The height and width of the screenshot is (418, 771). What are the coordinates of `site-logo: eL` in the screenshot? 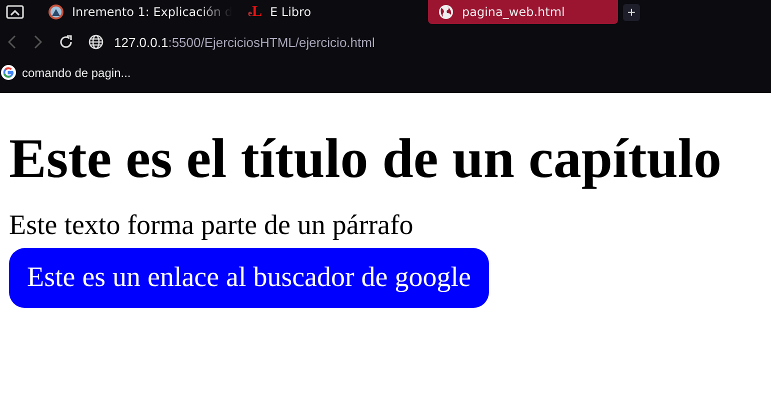 It's located at (255, 12).